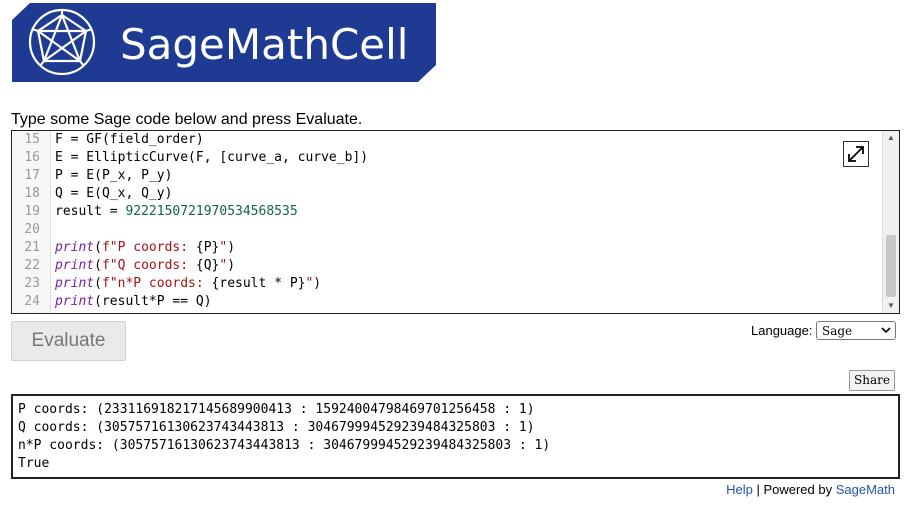 This screenshot has height=506, width=909. I want to click on code-line: F = GF(field_order), so click(129, 140).